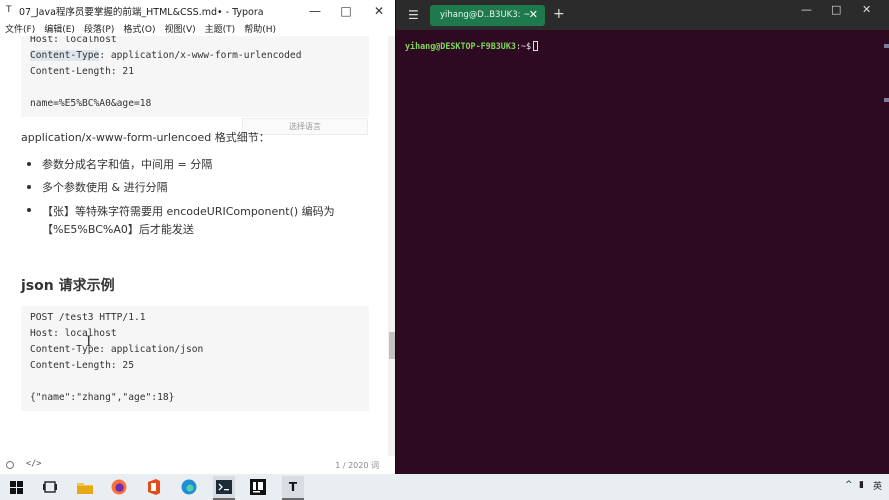 Image resolution: width=889 pixels, height=500 pixels. What do you see at coordinates (20, 29) in the screenshot?
I see `menu-file: 文件(F)` at bounding box center [20, 29].